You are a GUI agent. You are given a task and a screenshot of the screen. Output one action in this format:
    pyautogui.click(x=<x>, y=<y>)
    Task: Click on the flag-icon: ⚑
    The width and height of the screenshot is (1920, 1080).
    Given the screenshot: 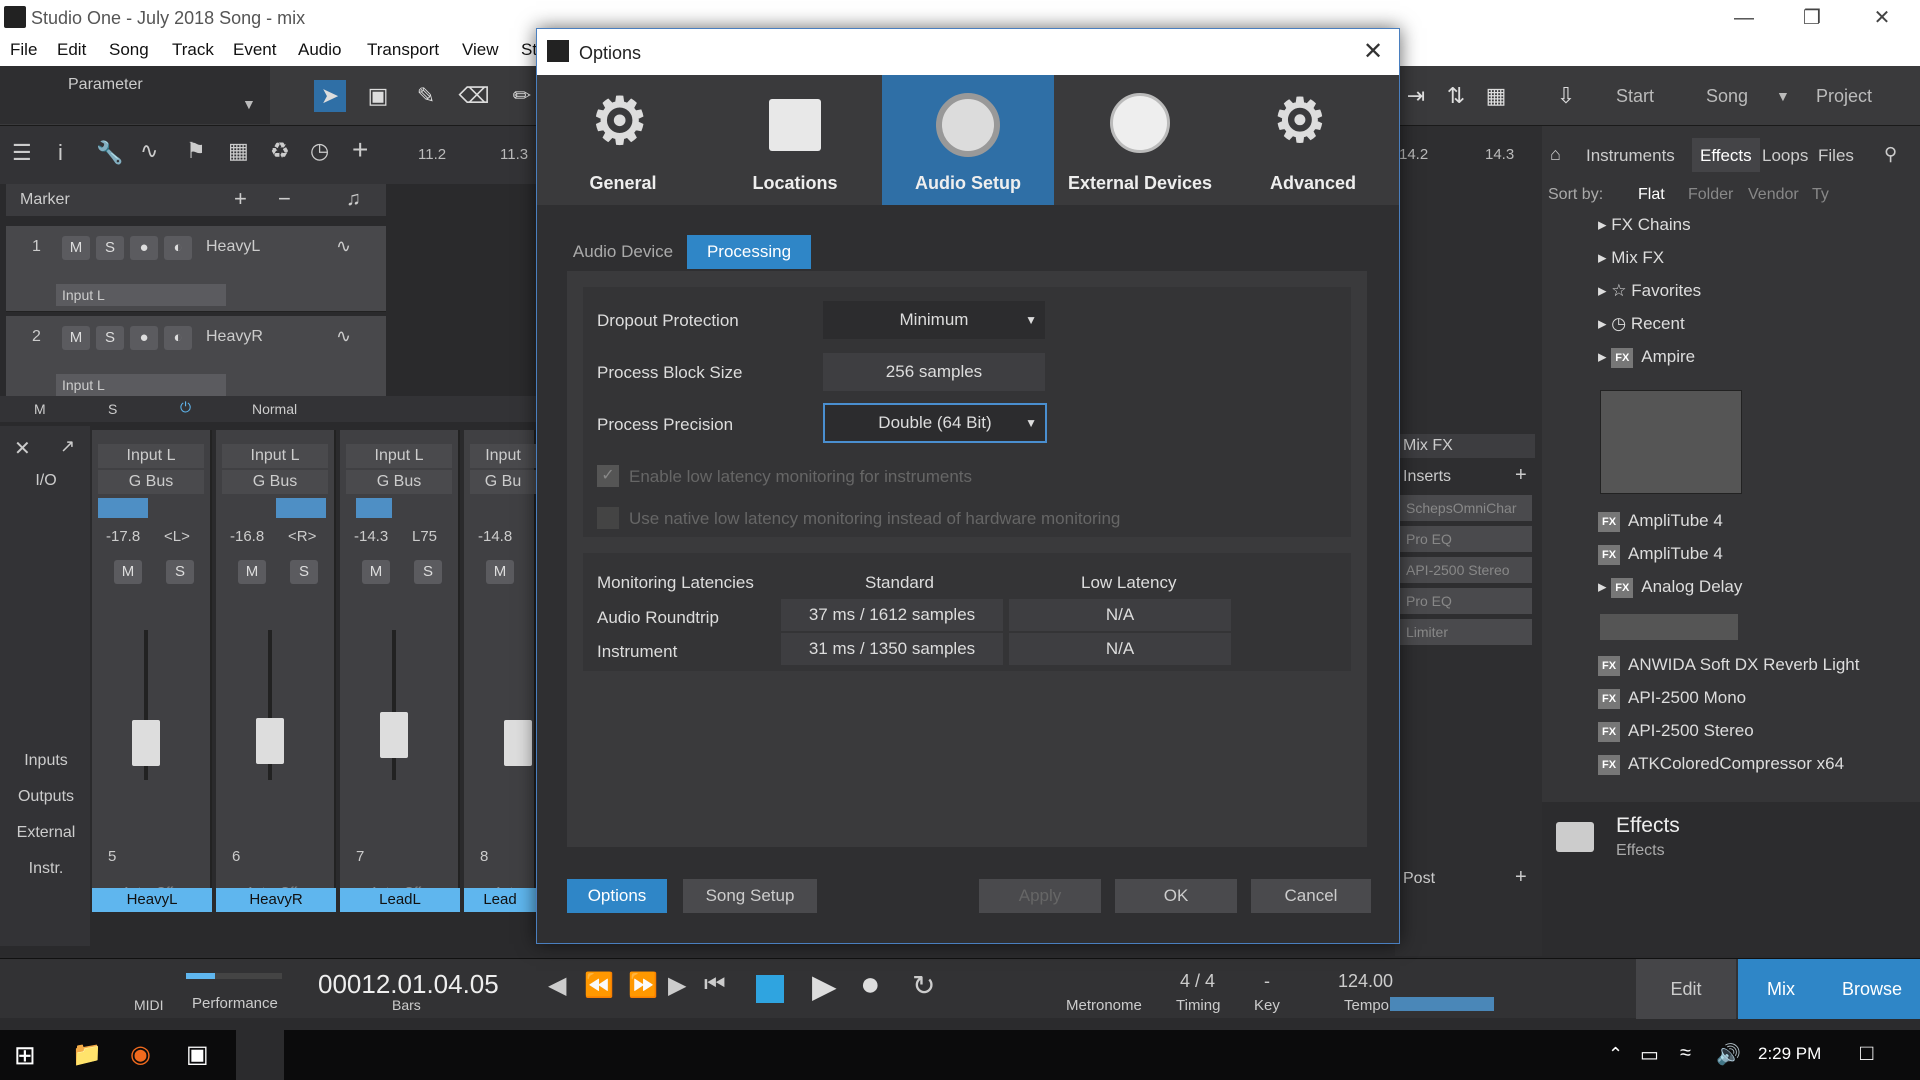 What is the action you would take?
    pyautogui.click(x=196, y=151)
    